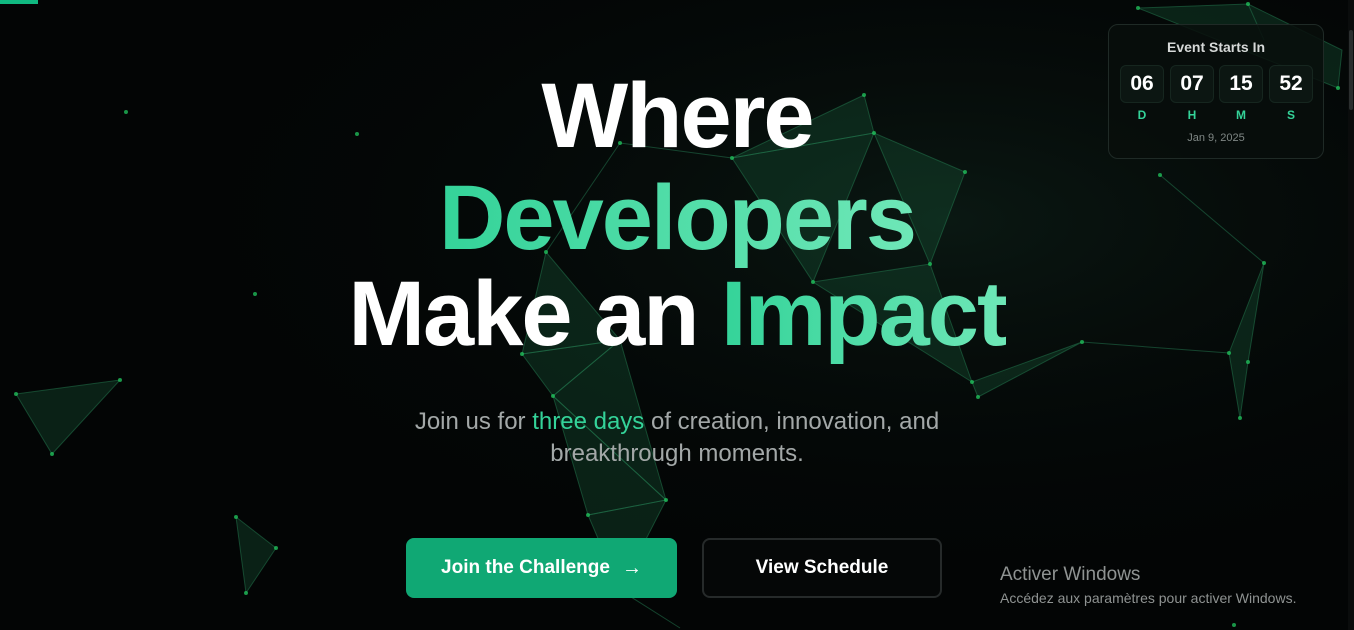  I want to click on hero-title-make-an: Make an, so click(523, 314).